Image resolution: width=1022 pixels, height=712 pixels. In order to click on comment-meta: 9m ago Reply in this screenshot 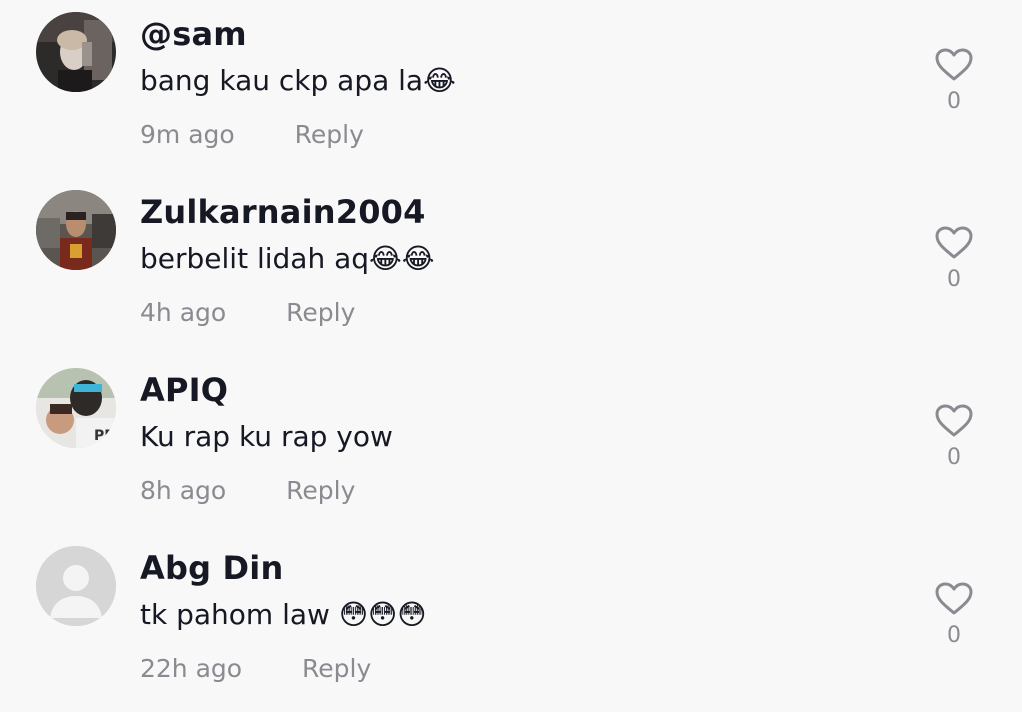, I will do `click(252, 135)`.